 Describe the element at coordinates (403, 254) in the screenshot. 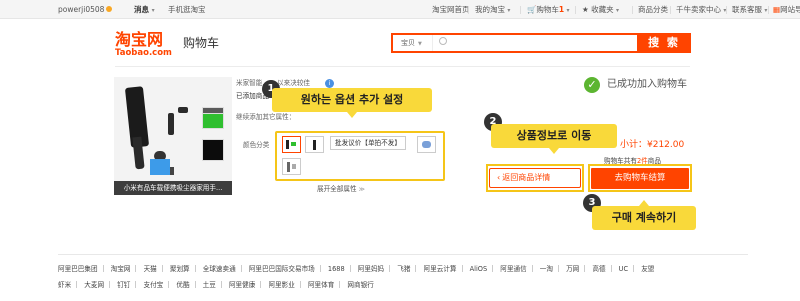

I see `footer-divider` at that location.